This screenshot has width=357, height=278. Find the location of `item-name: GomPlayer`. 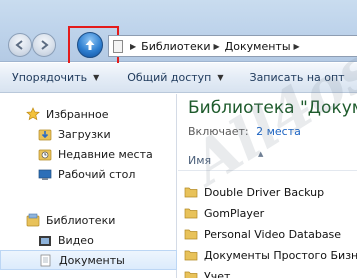

item-name: GomPlayer is located at coordinates (234, 213).